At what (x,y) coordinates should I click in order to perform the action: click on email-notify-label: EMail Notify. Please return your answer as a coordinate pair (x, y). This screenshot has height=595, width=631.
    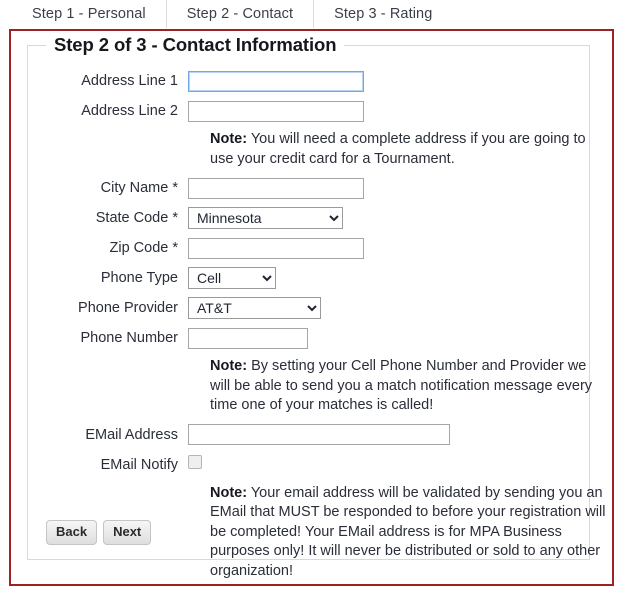
    Looking at the image, I should click on (139, 464).